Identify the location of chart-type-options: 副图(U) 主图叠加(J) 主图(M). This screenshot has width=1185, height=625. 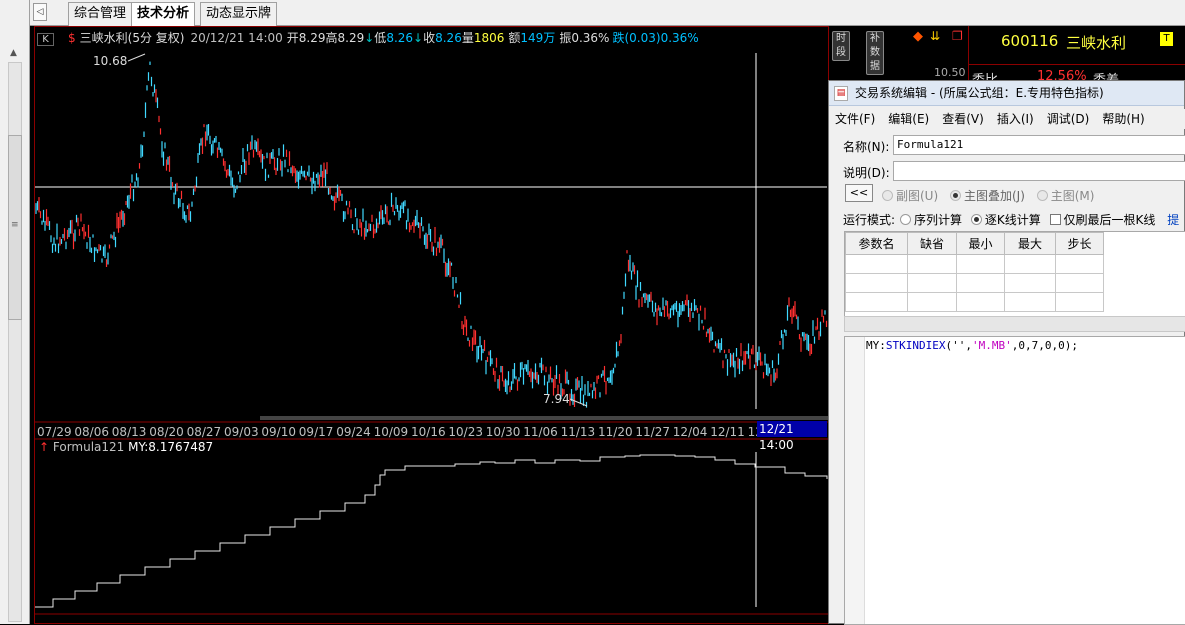
(988, 195).